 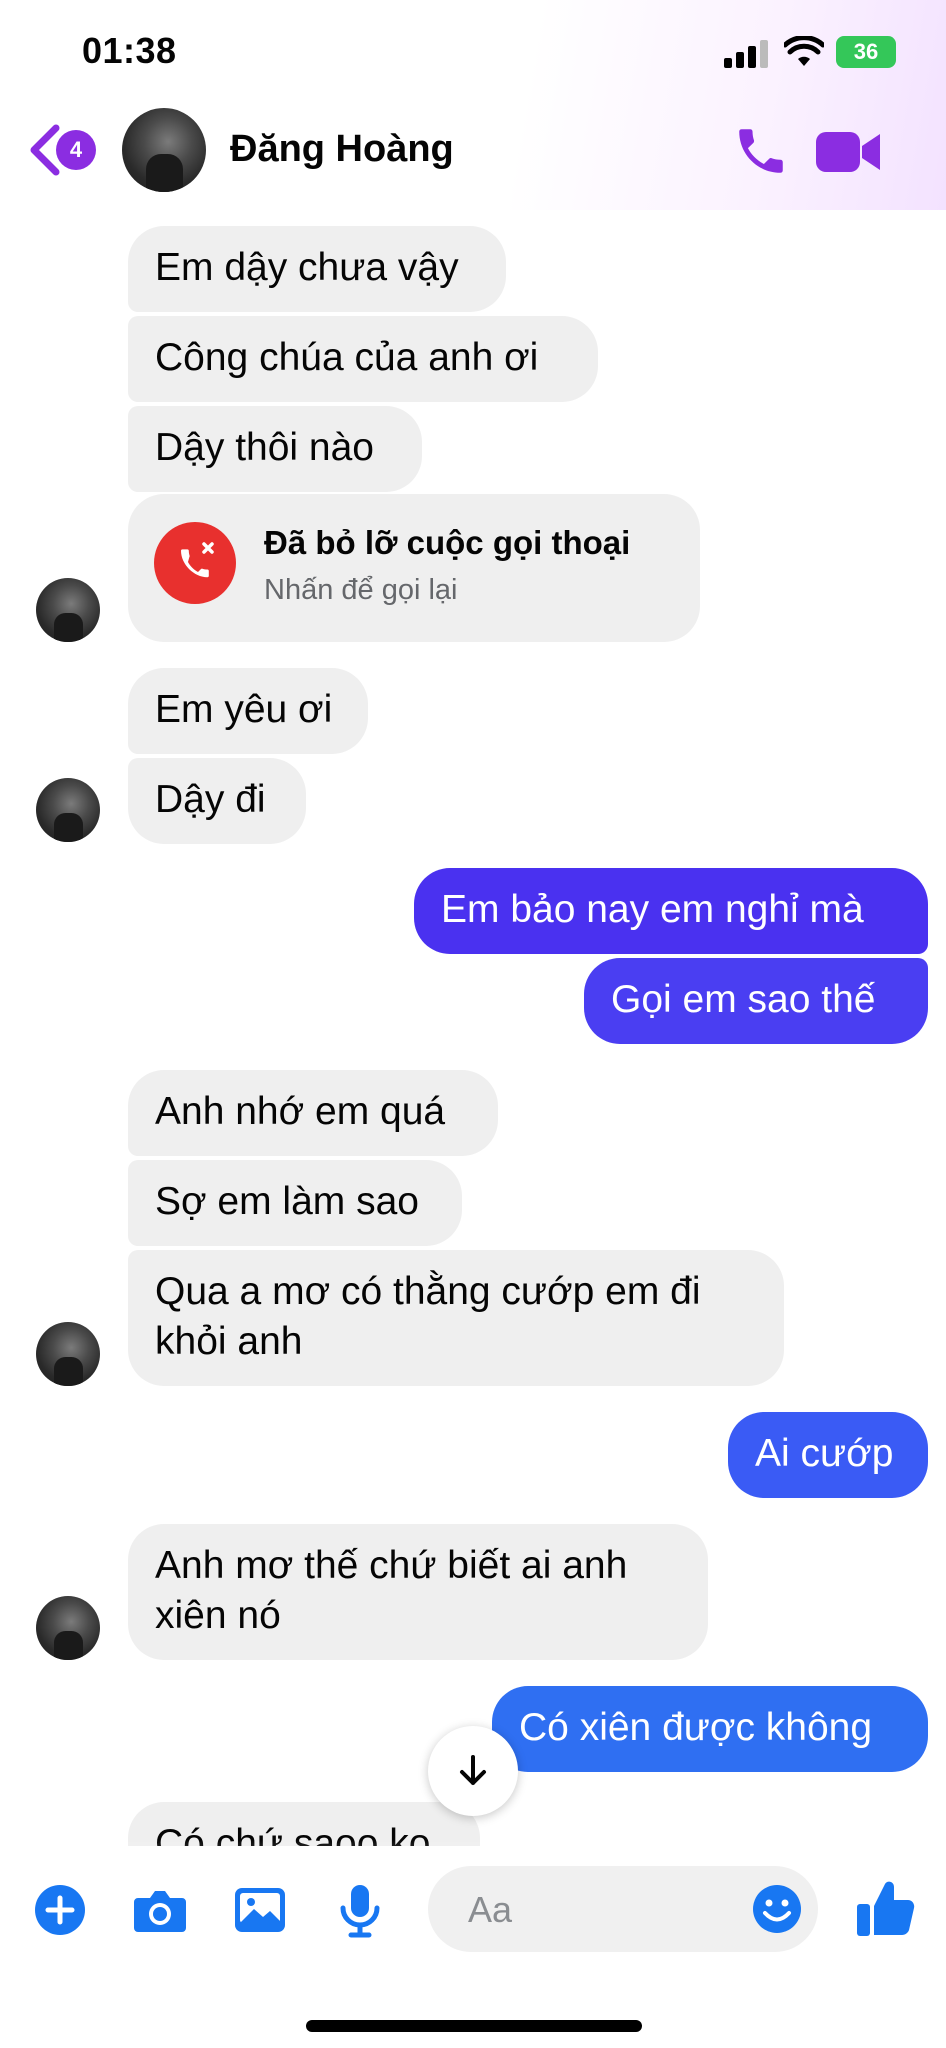 I want to click on message-incoming: Qua a mơ có thằng cướp em đi khỏi anh, so click(x=456, y=1318).